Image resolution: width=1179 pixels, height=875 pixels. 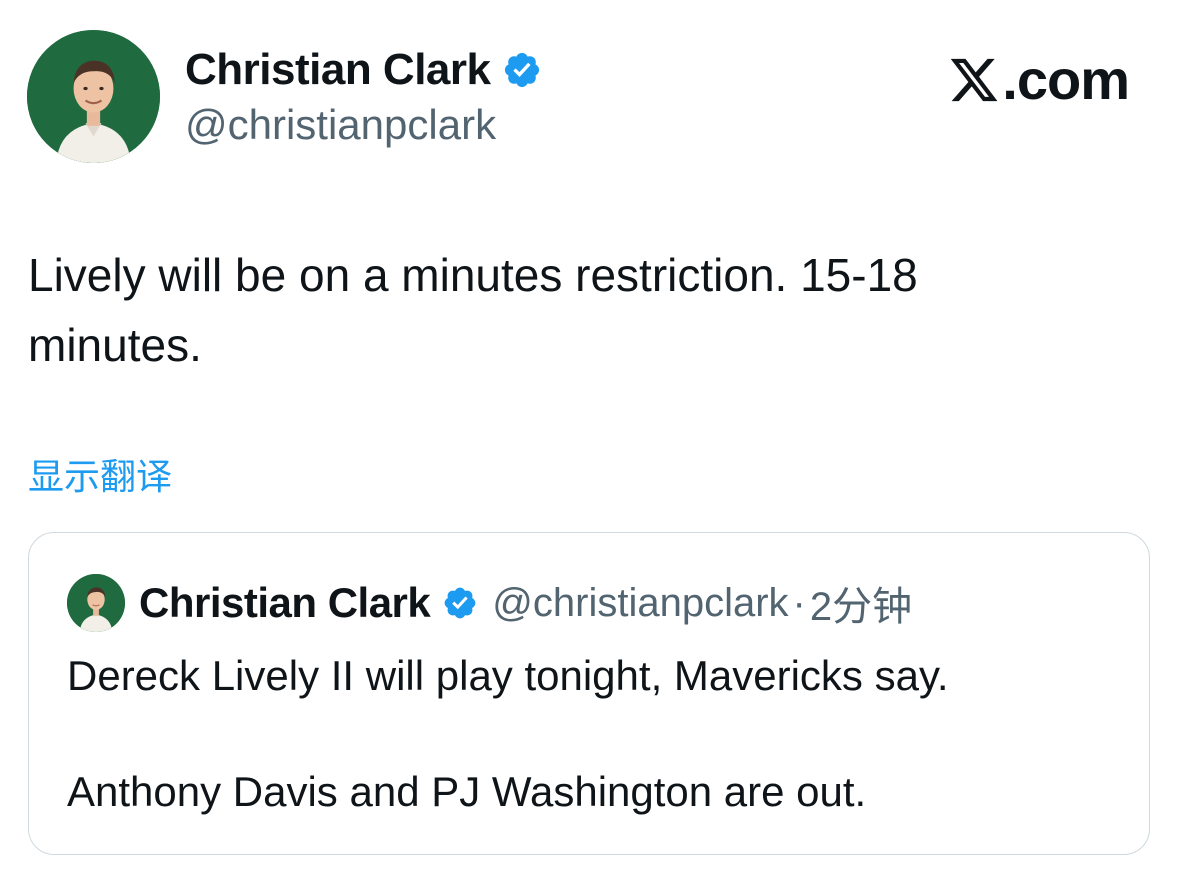 What do you see at coordinates (338, 70) in the screenshot?
I see `author-display-name: Christian Clark` at bounding box center [338, 70].